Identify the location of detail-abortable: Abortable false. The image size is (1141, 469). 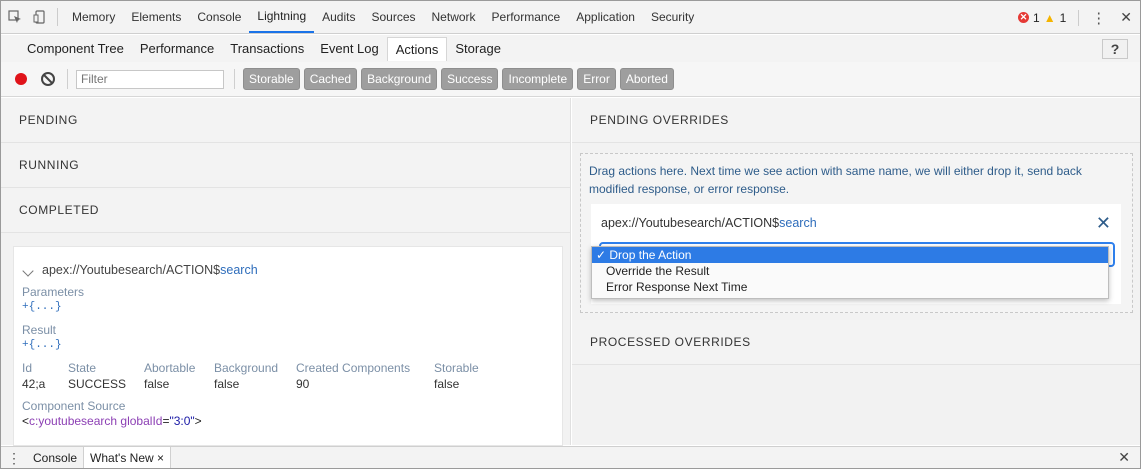
(174, 376).